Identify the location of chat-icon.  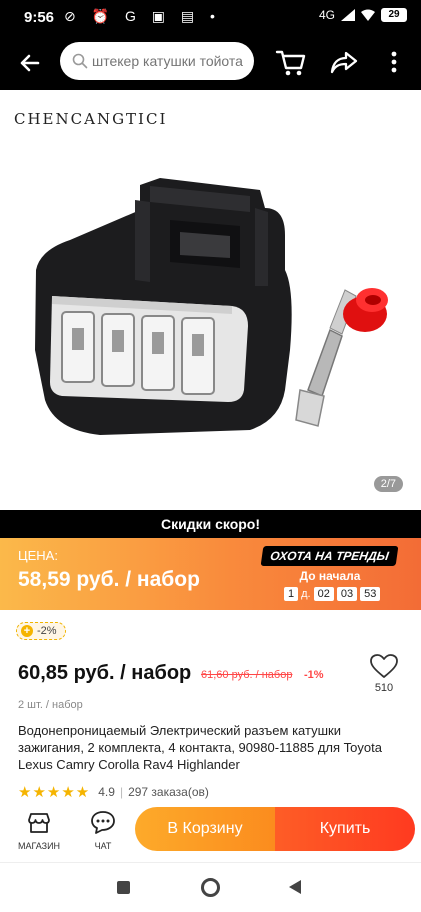
(103, 822).